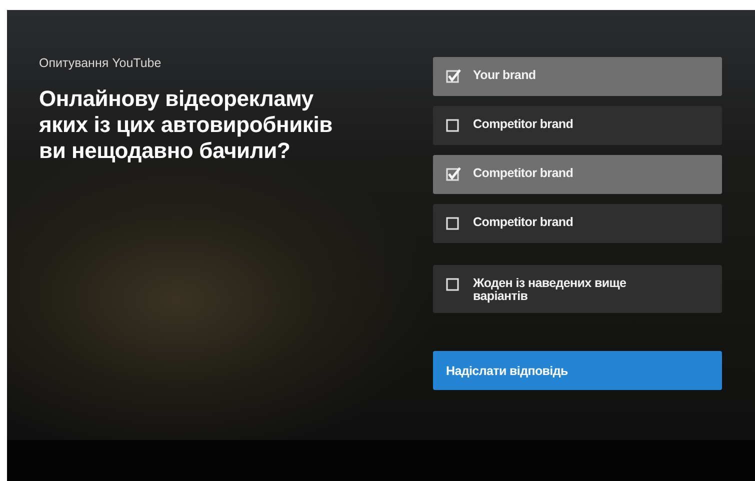 The height and width of the screenshot is (481, 755). What do you see at coordinates (577, 370) in the screenshot?
I see `submit-button: Надіслати відповідь` at bounding box center [577, 370].